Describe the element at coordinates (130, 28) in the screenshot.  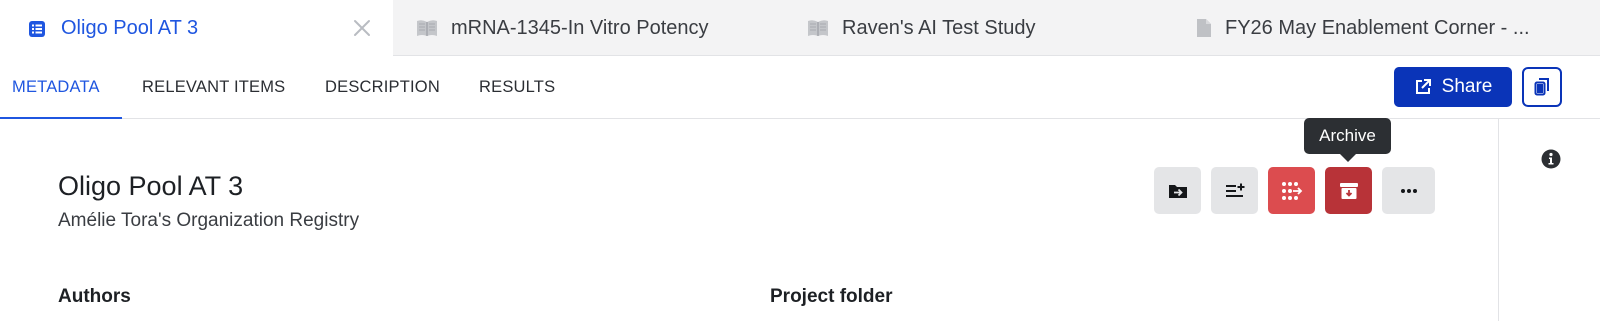
I see `tab-label: Oligo Pool AT 3` at that location.